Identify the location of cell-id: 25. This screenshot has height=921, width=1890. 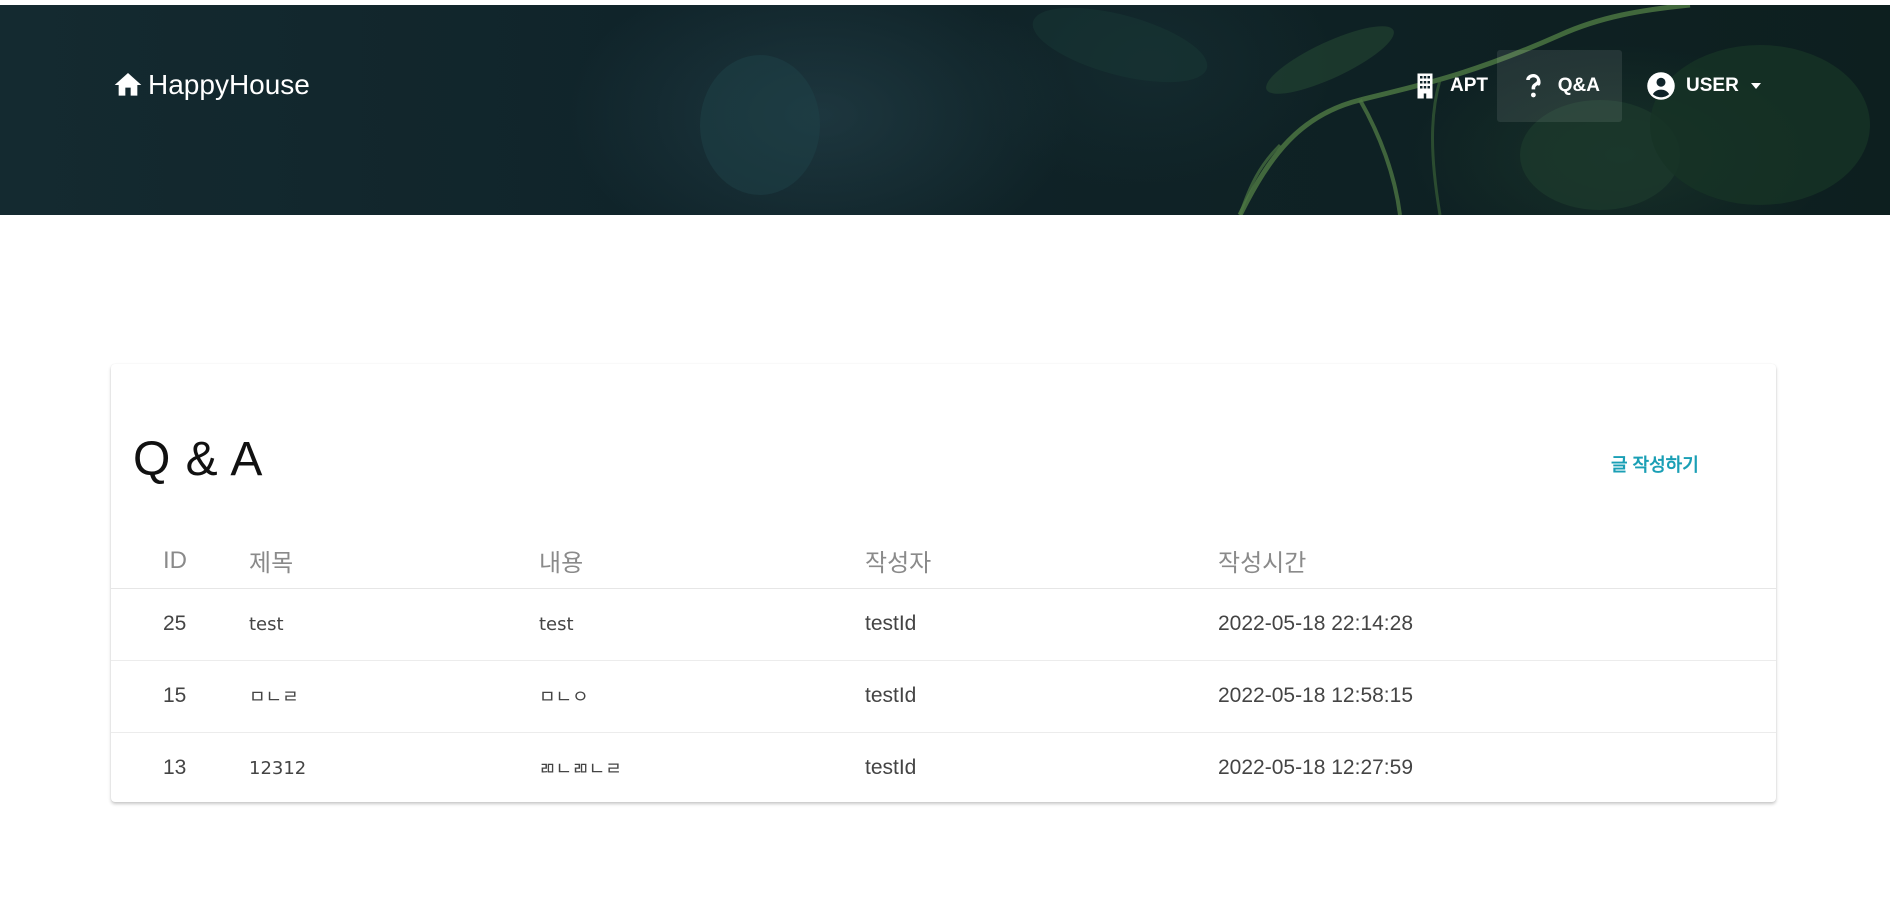
(180, 624).